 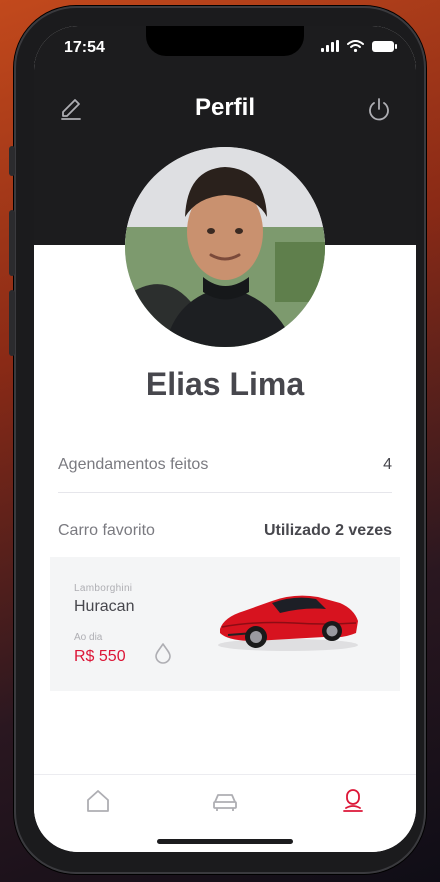 I want to click on appointments-row: Agendamentos feitos 4, so click(x=225, y=465).